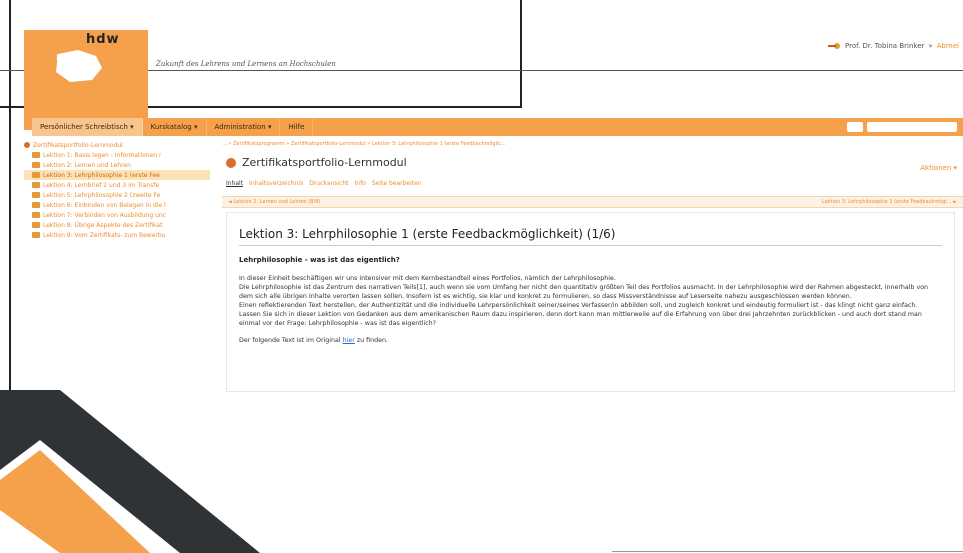 The width and height of the screenshot is (963, 553). I want to click on tab-edit-page: Seite bearbeiten, so click(397, 183).